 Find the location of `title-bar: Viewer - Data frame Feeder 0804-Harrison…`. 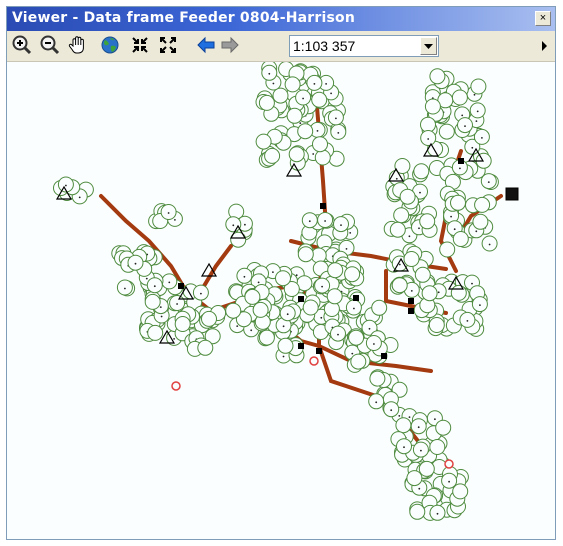

title-bar: Viewer - Data frame Feeder 0804-Harrison… is located at coordinates (281, 19).